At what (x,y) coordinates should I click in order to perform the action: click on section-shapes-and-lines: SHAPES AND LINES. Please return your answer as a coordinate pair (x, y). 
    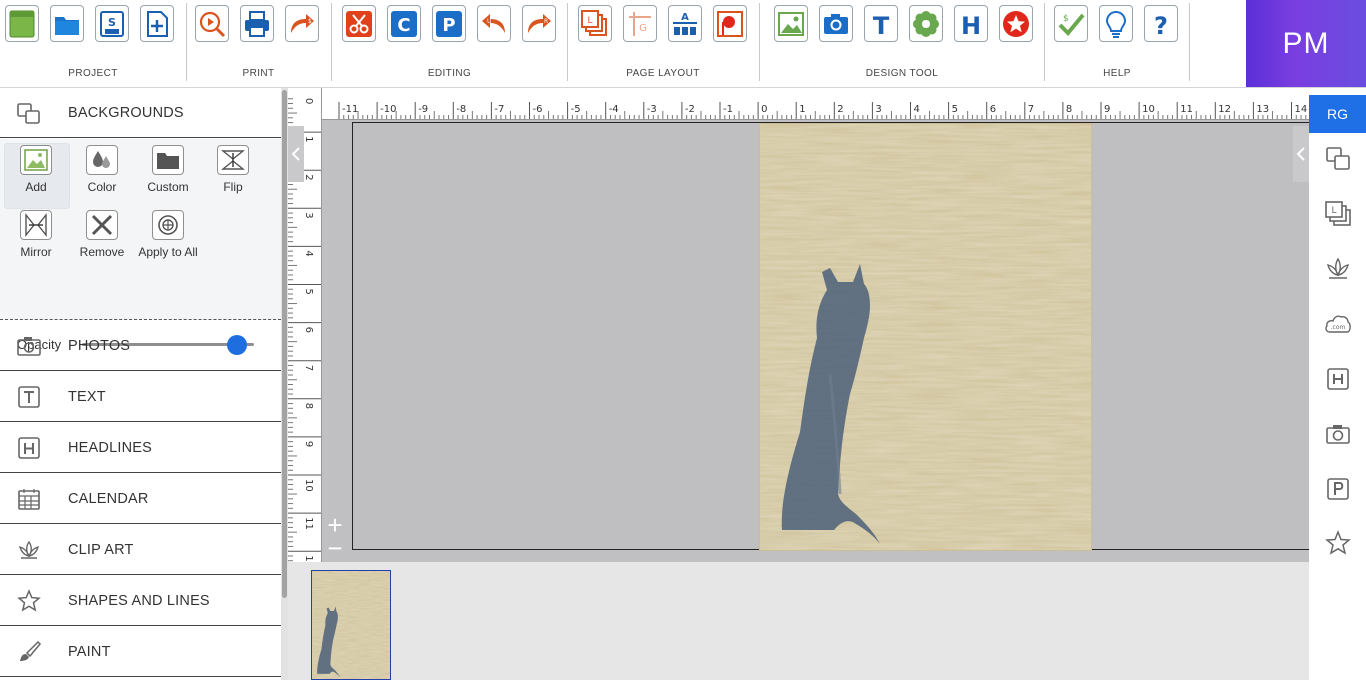
    Looking at the image, I should click on (140, 601).